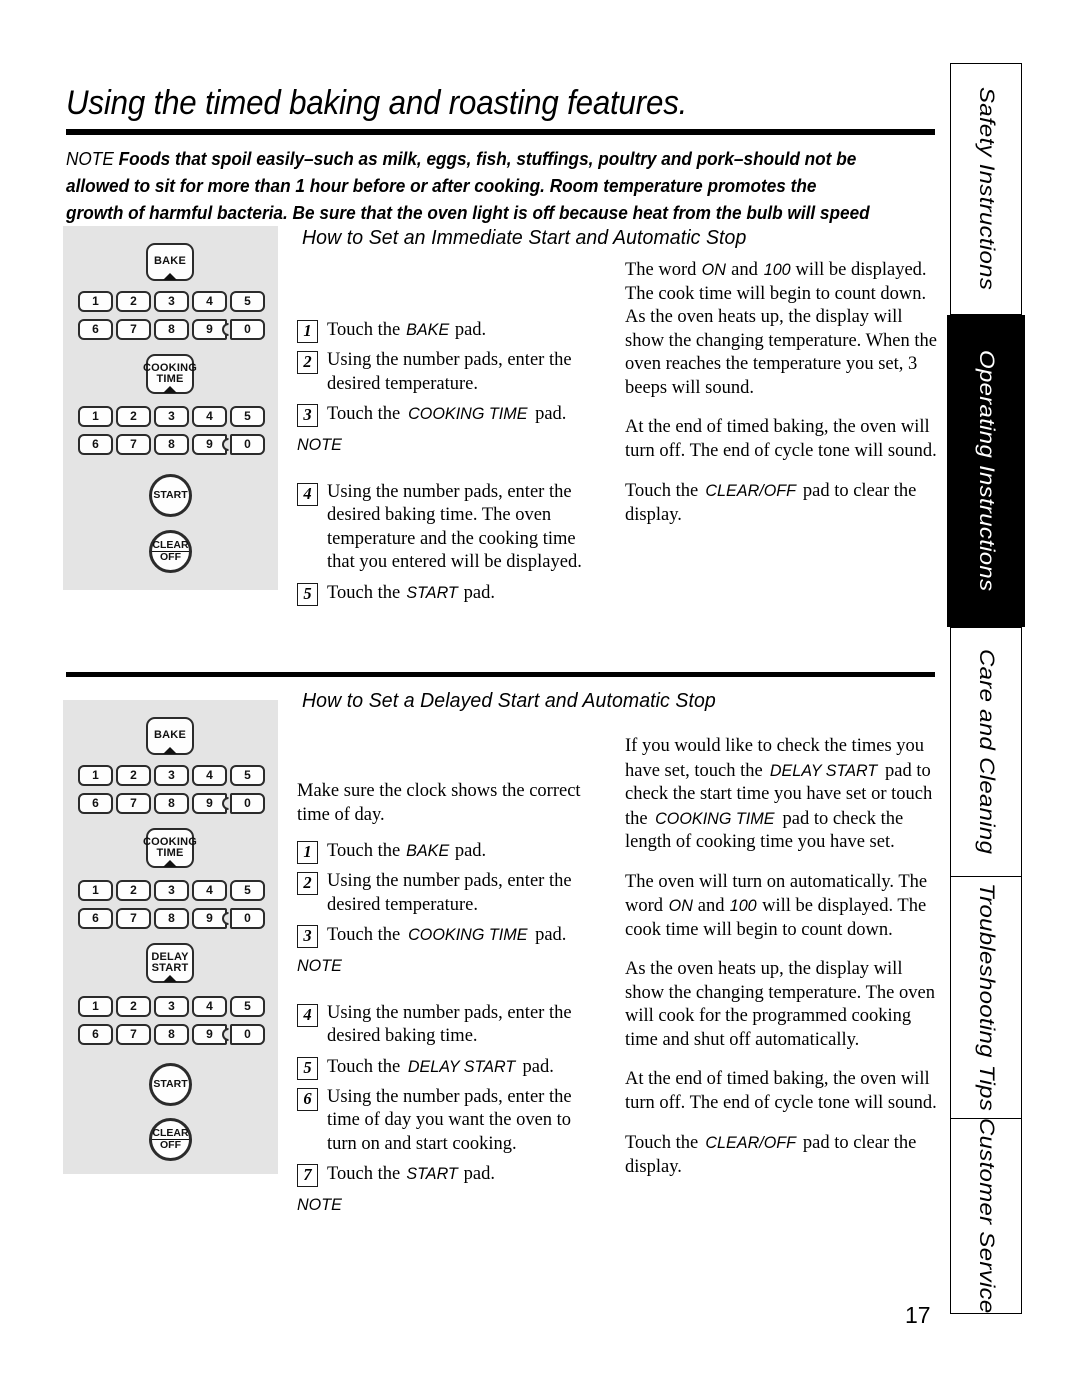 This screenshot has width=1080, height=1397. I want to click on cooking-time-pad-1: COOKING TIME, so click(170, 374).